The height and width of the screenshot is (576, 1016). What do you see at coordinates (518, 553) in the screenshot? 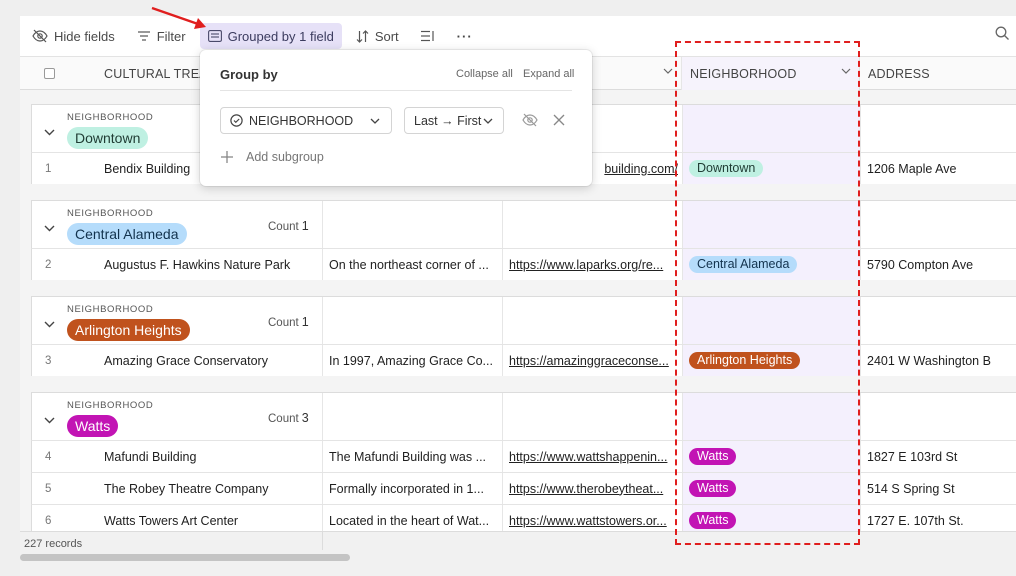
I see `grid-footer: 227 records` at bounding box center [518, 553].